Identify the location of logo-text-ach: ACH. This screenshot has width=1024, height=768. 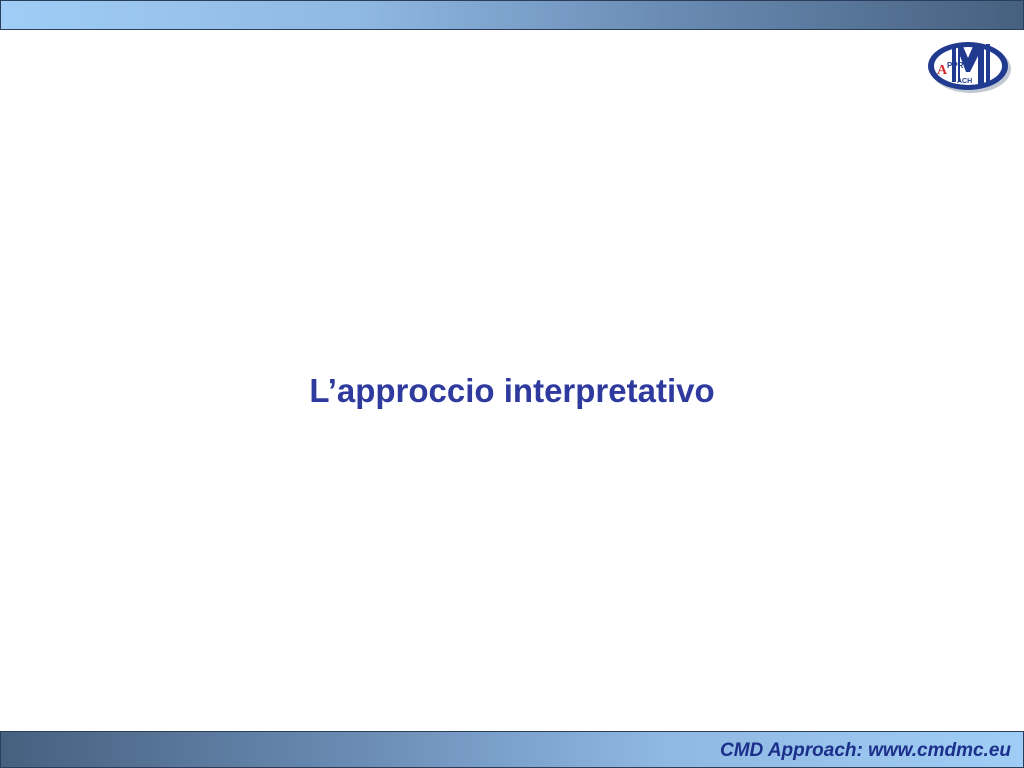
(964, 81).